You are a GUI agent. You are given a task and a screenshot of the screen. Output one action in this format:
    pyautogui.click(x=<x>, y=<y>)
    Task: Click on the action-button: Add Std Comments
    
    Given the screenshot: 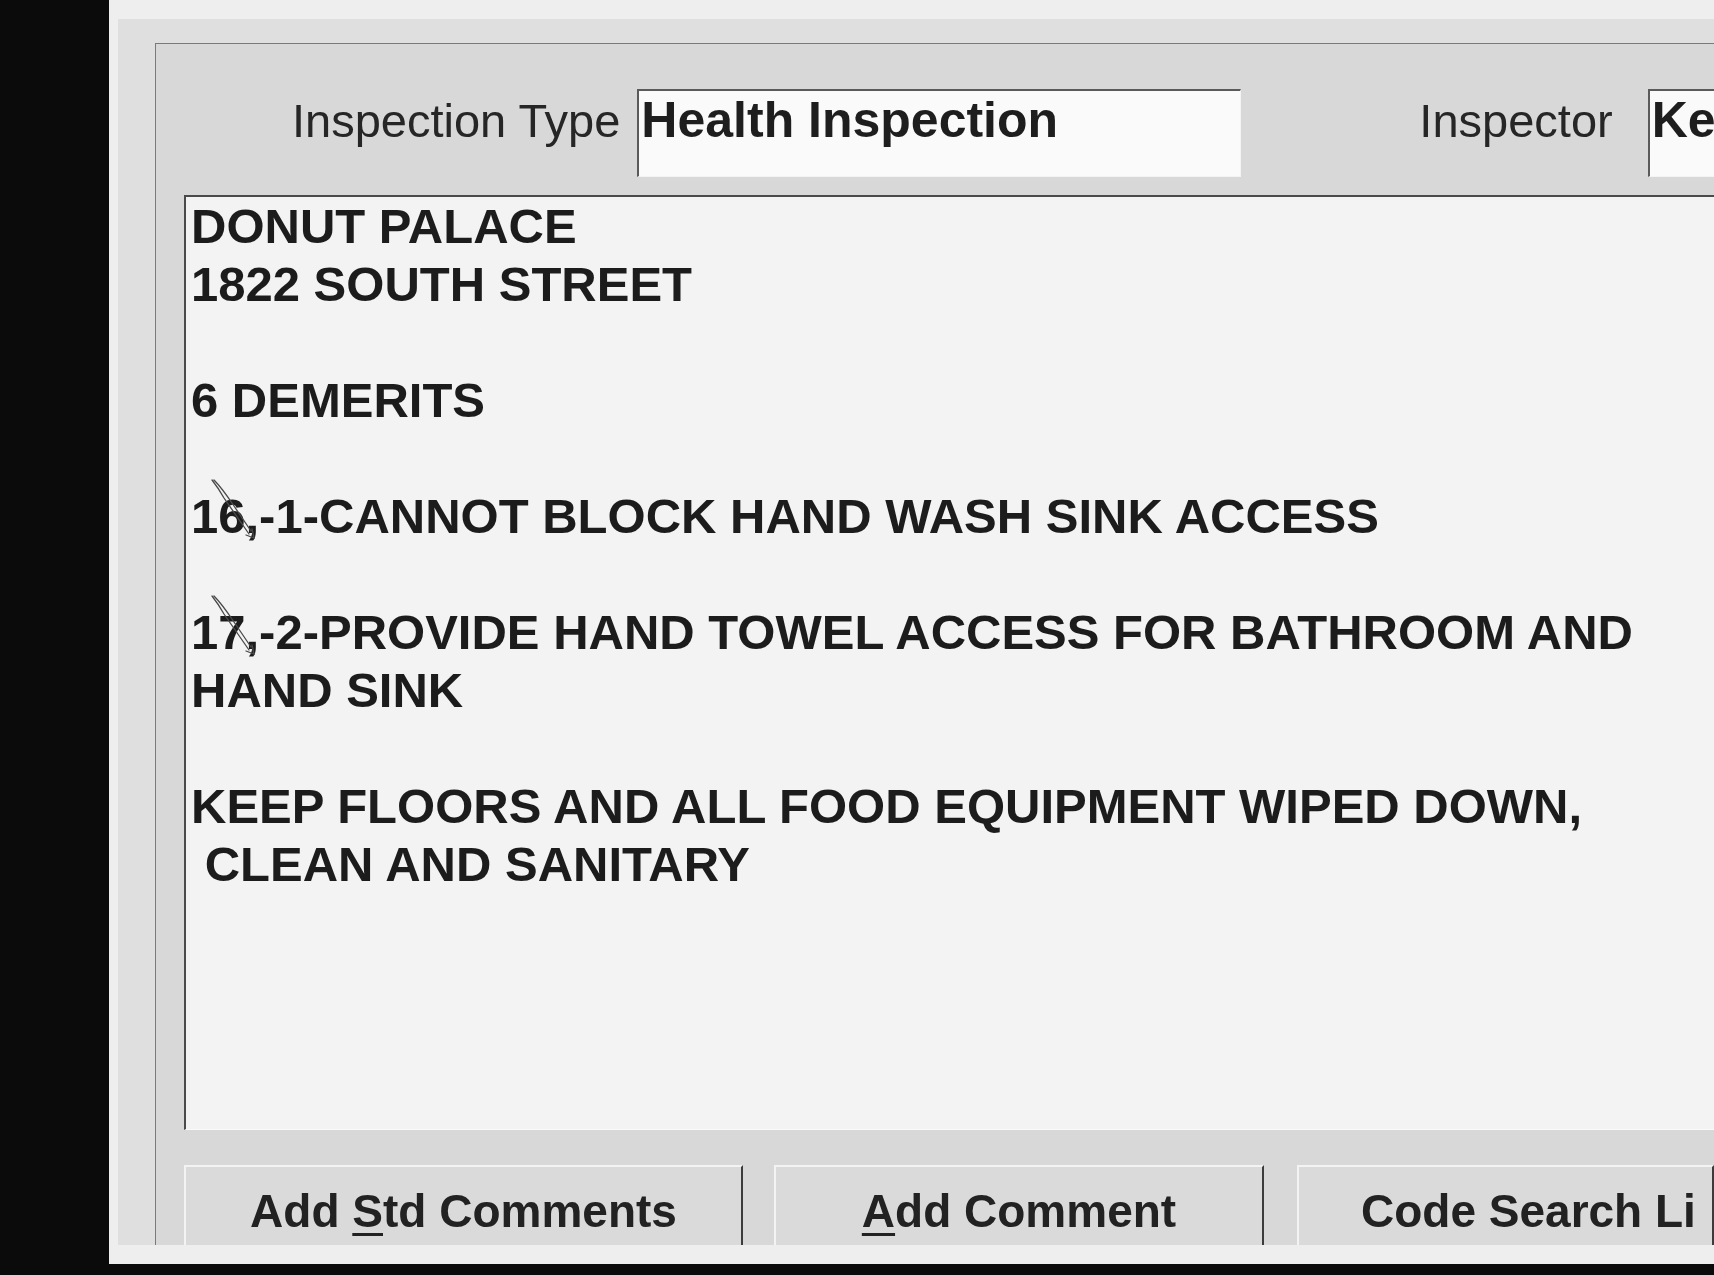 What is the action you would take?
    pyautogui.click(x=463, y=1205)
    